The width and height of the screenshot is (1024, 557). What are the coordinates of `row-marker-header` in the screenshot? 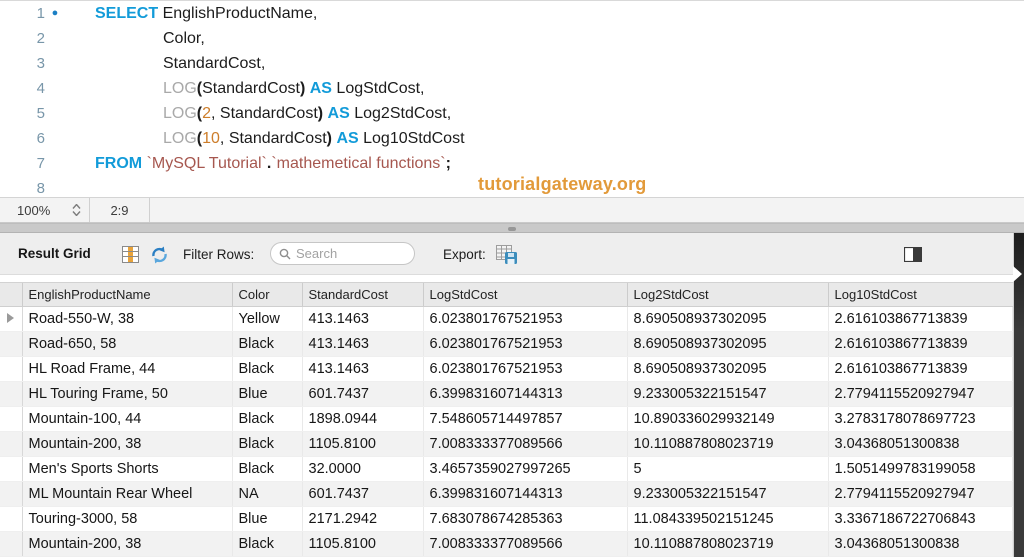 It's located at (11, 294).